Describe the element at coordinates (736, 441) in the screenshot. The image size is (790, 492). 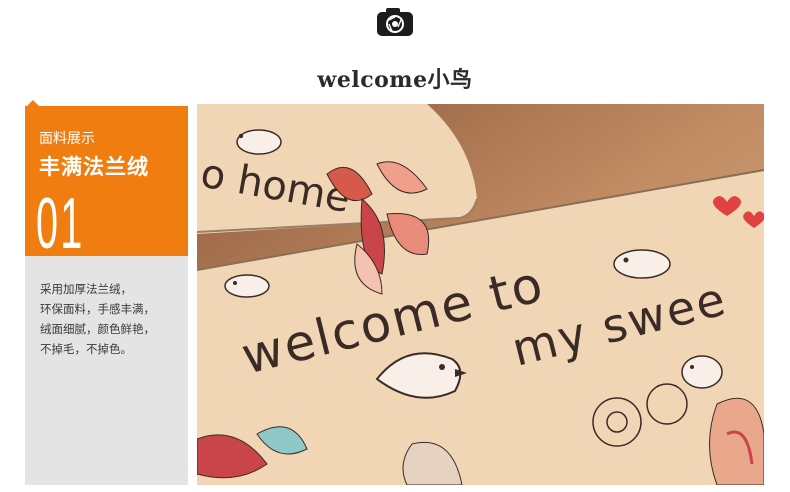
I see `flower-icon` at that location.